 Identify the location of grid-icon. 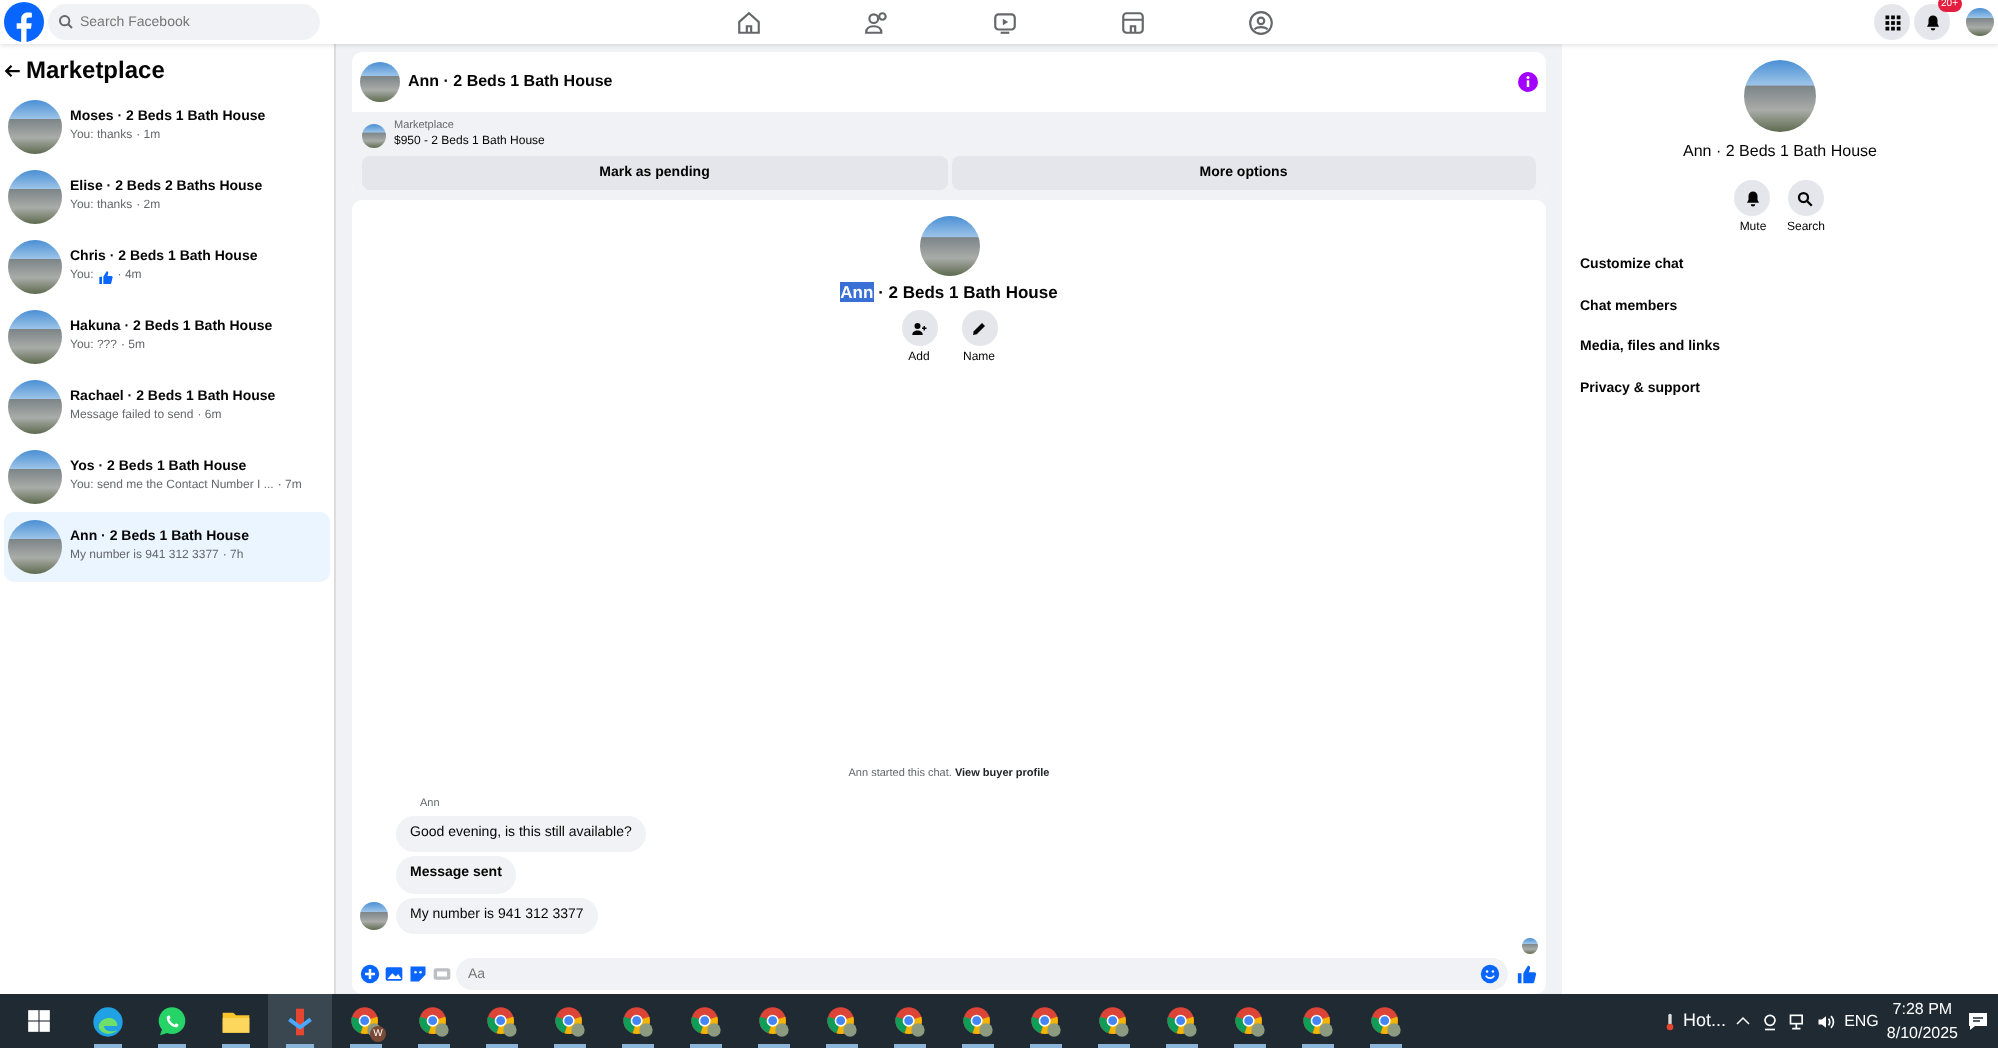
(1892, 22).